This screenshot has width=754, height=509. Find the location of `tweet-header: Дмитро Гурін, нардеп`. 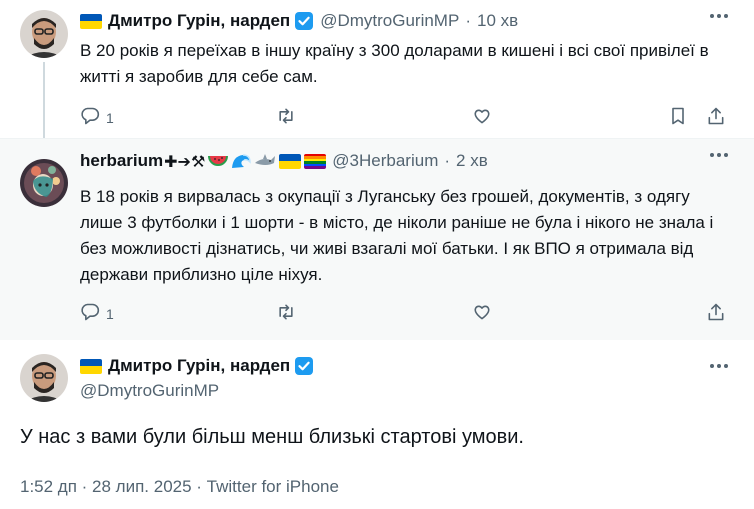

tweet-header: Дмитро Гурін, нардеп is located at coordinates (200, 366).